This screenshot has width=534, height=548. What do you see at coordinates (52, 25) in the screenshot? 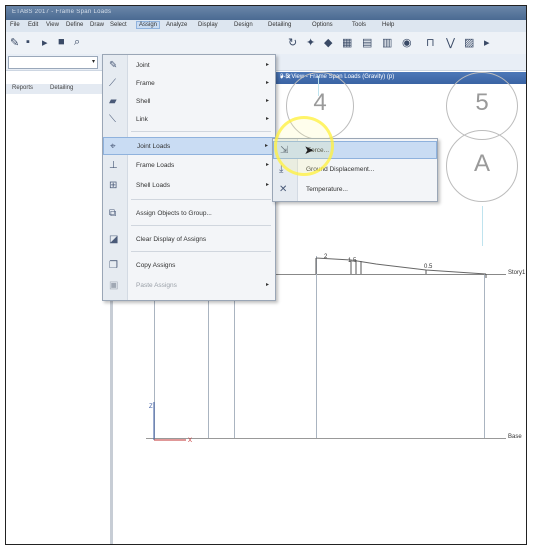
I see `menu-view: View` at bounding box center [52, 25].